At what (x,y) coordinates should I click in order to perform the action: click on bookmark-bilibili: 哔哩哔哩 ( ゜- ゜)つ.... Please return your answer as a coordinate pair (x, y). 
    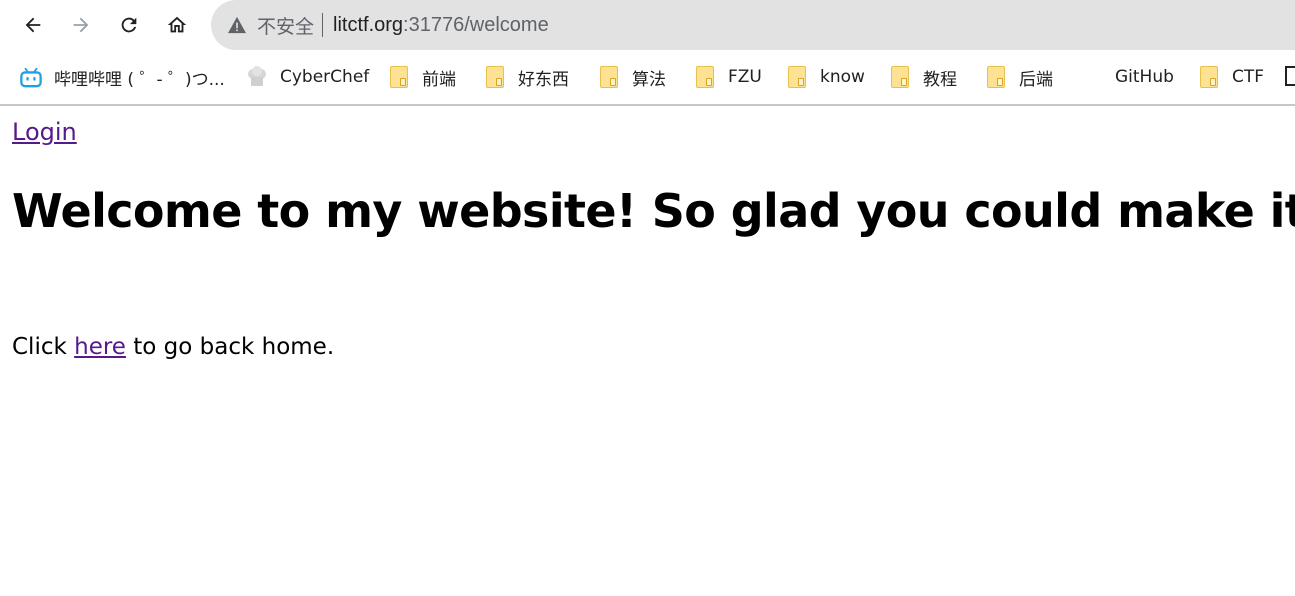
    Looking at the image, I should click on (122, 77).